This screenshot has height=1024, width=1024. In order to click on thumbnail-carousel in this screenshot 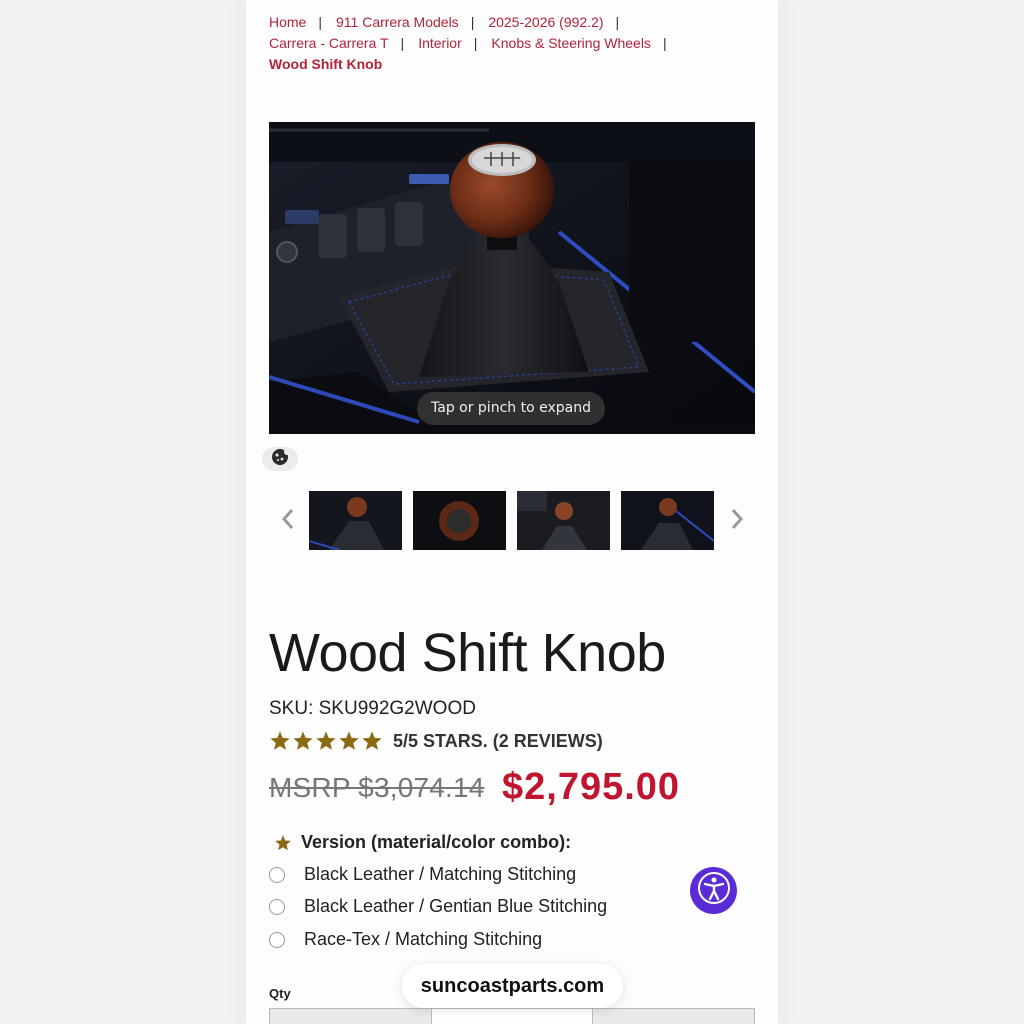, I will do `click(512, 521)`.